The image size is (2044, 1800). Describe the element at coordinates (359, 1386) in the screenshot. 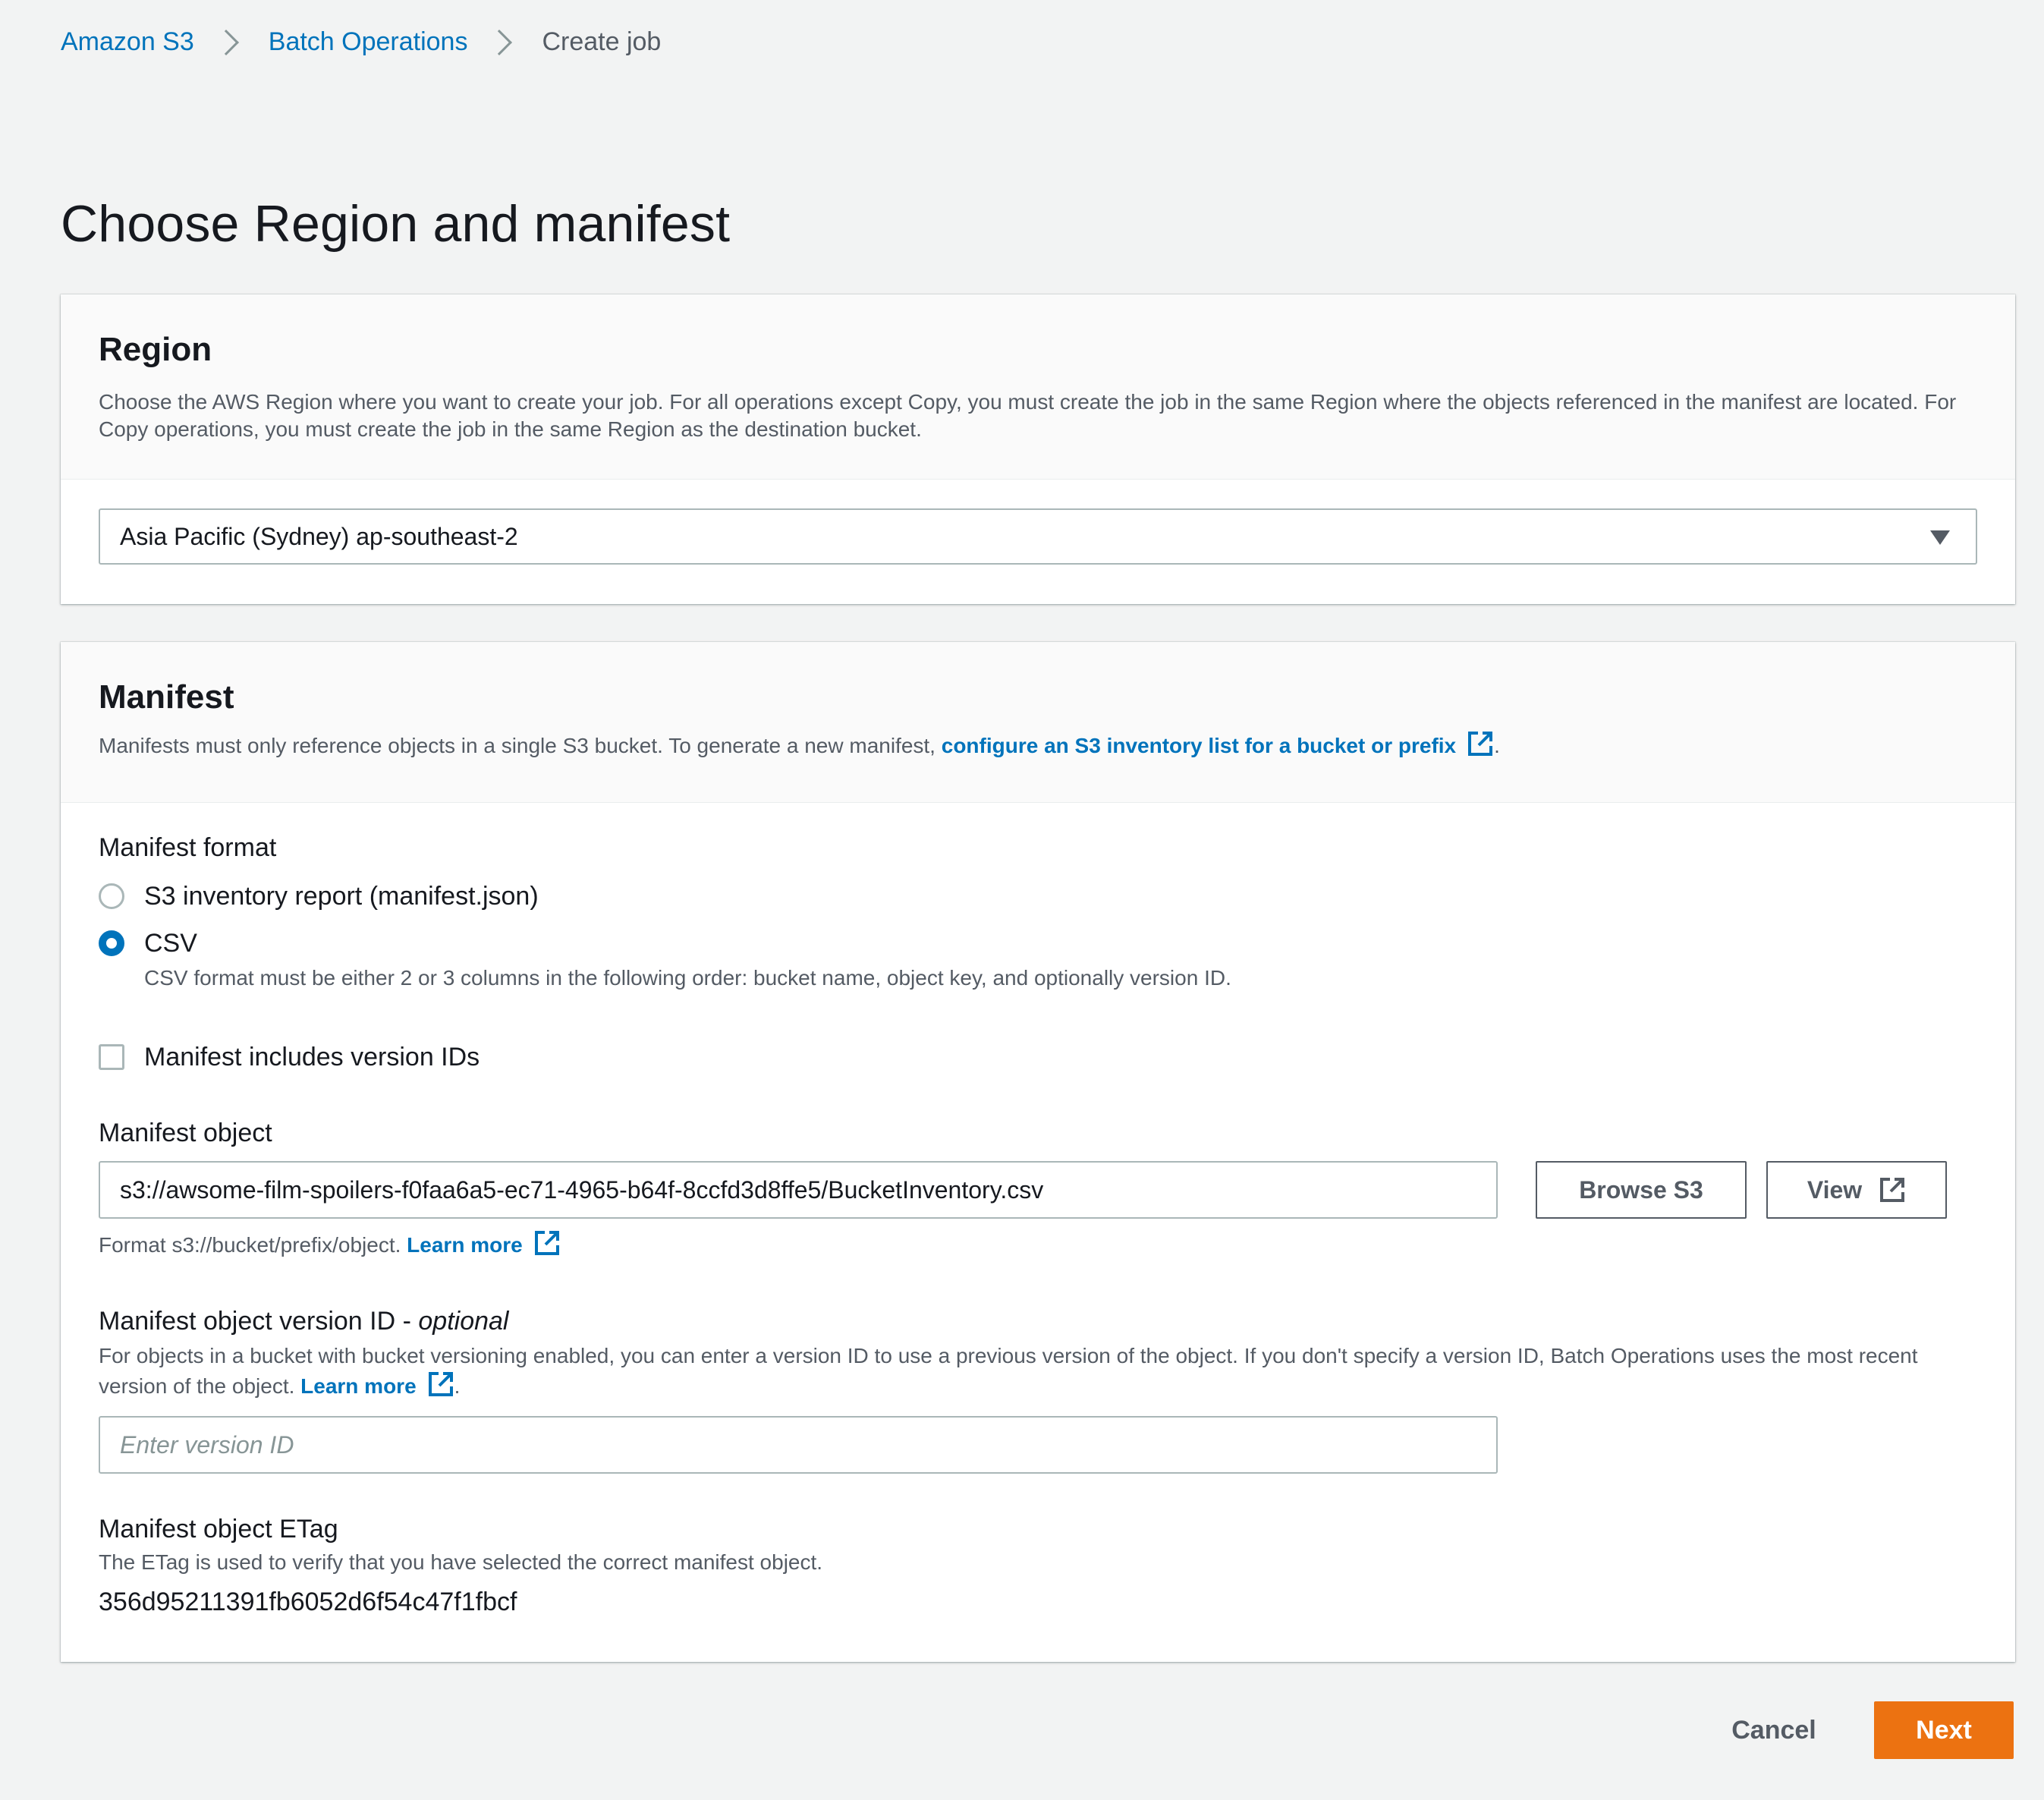

I see `version-id-learn-more-label: Learn more` at that location.